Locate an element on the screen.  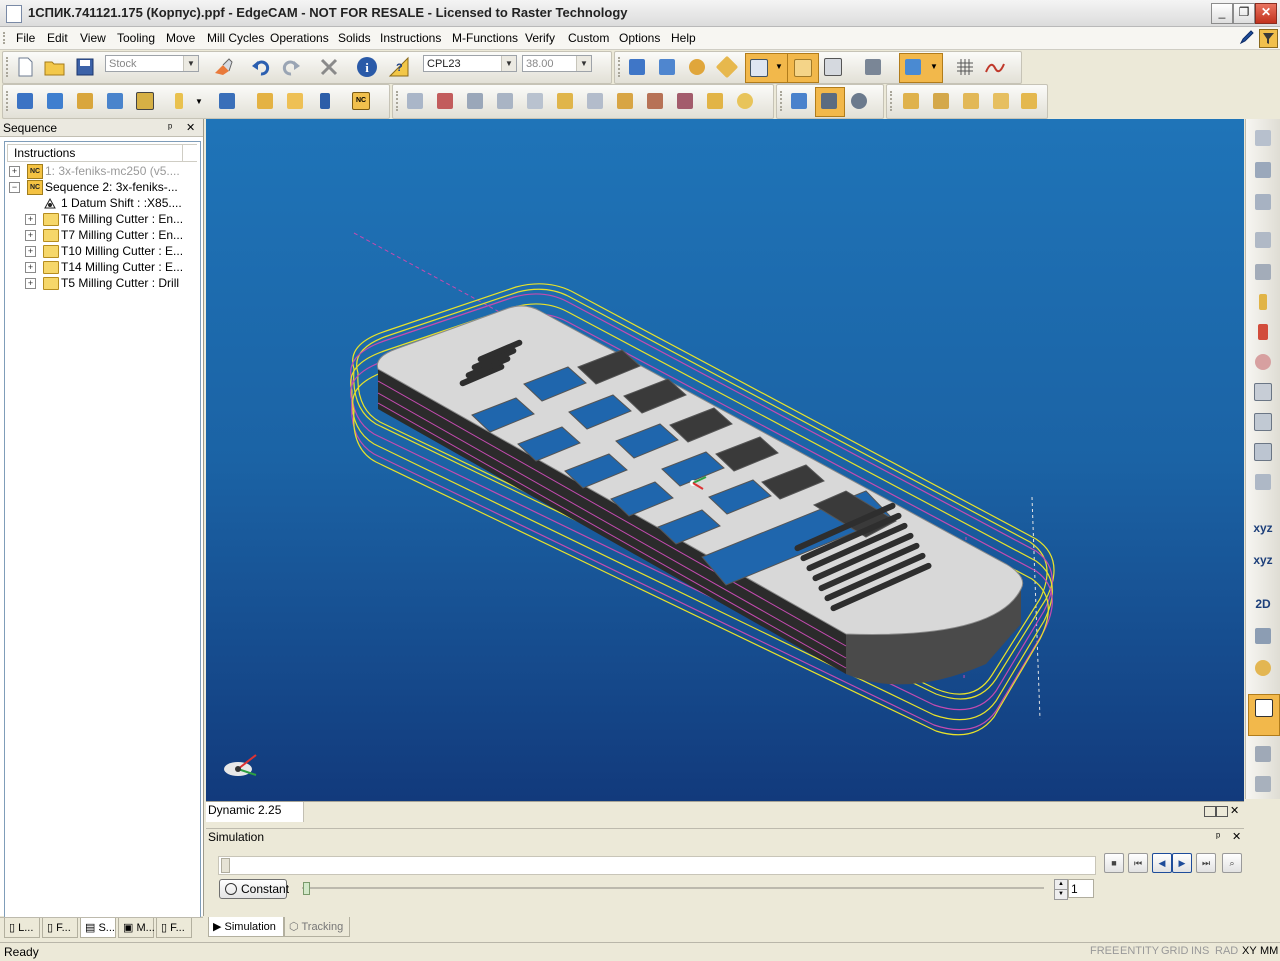
toolstore-button is located at coordinates (227, 101).